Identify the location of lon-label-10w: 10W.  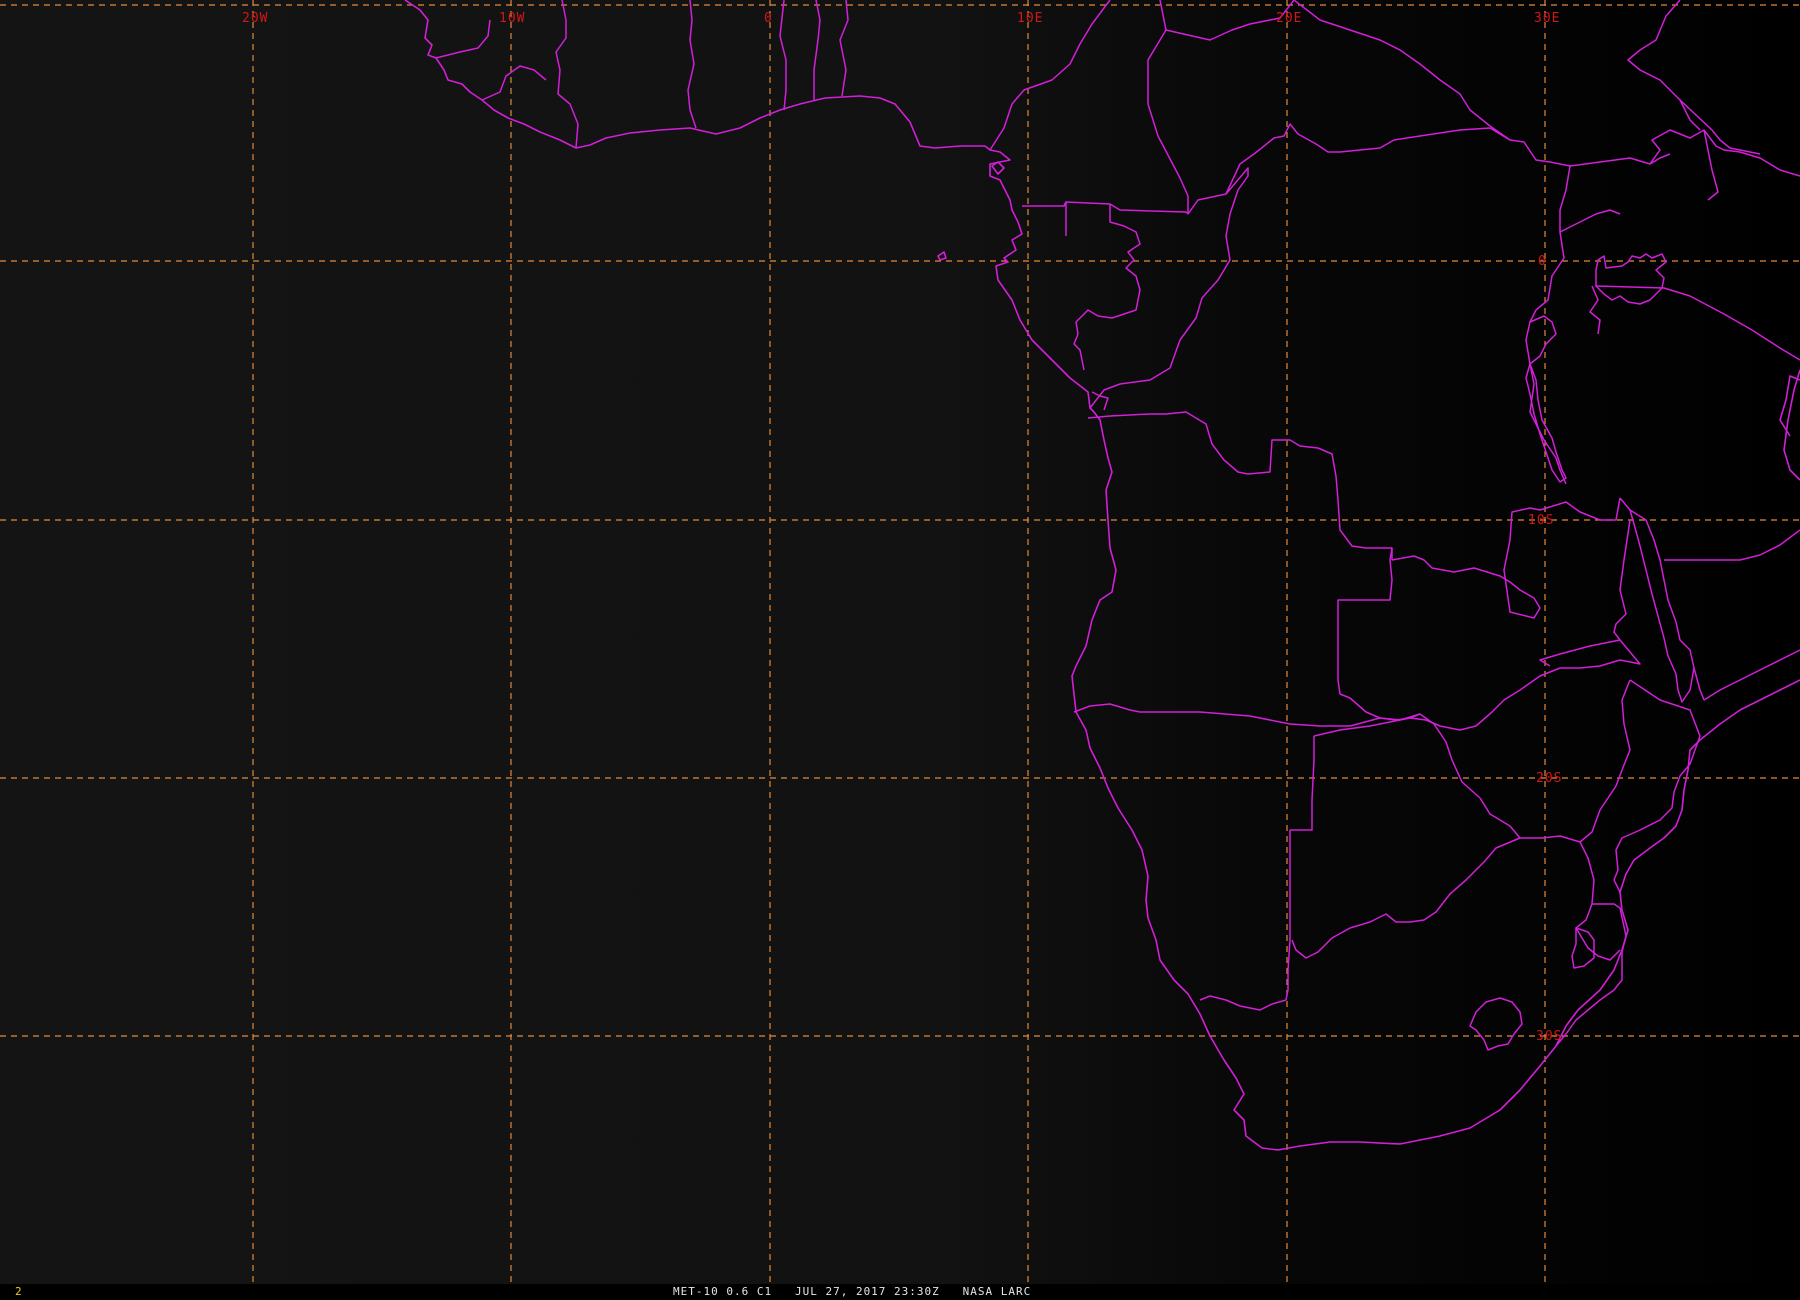
(512, 18).